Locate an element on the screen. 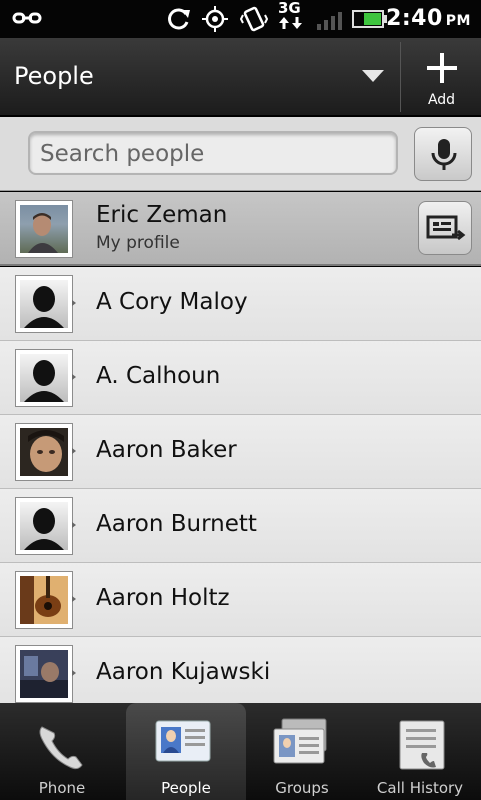 The width and height of the screenshot is (481, 800). clock-time: 2:40 is located at coordinates (414, 18).